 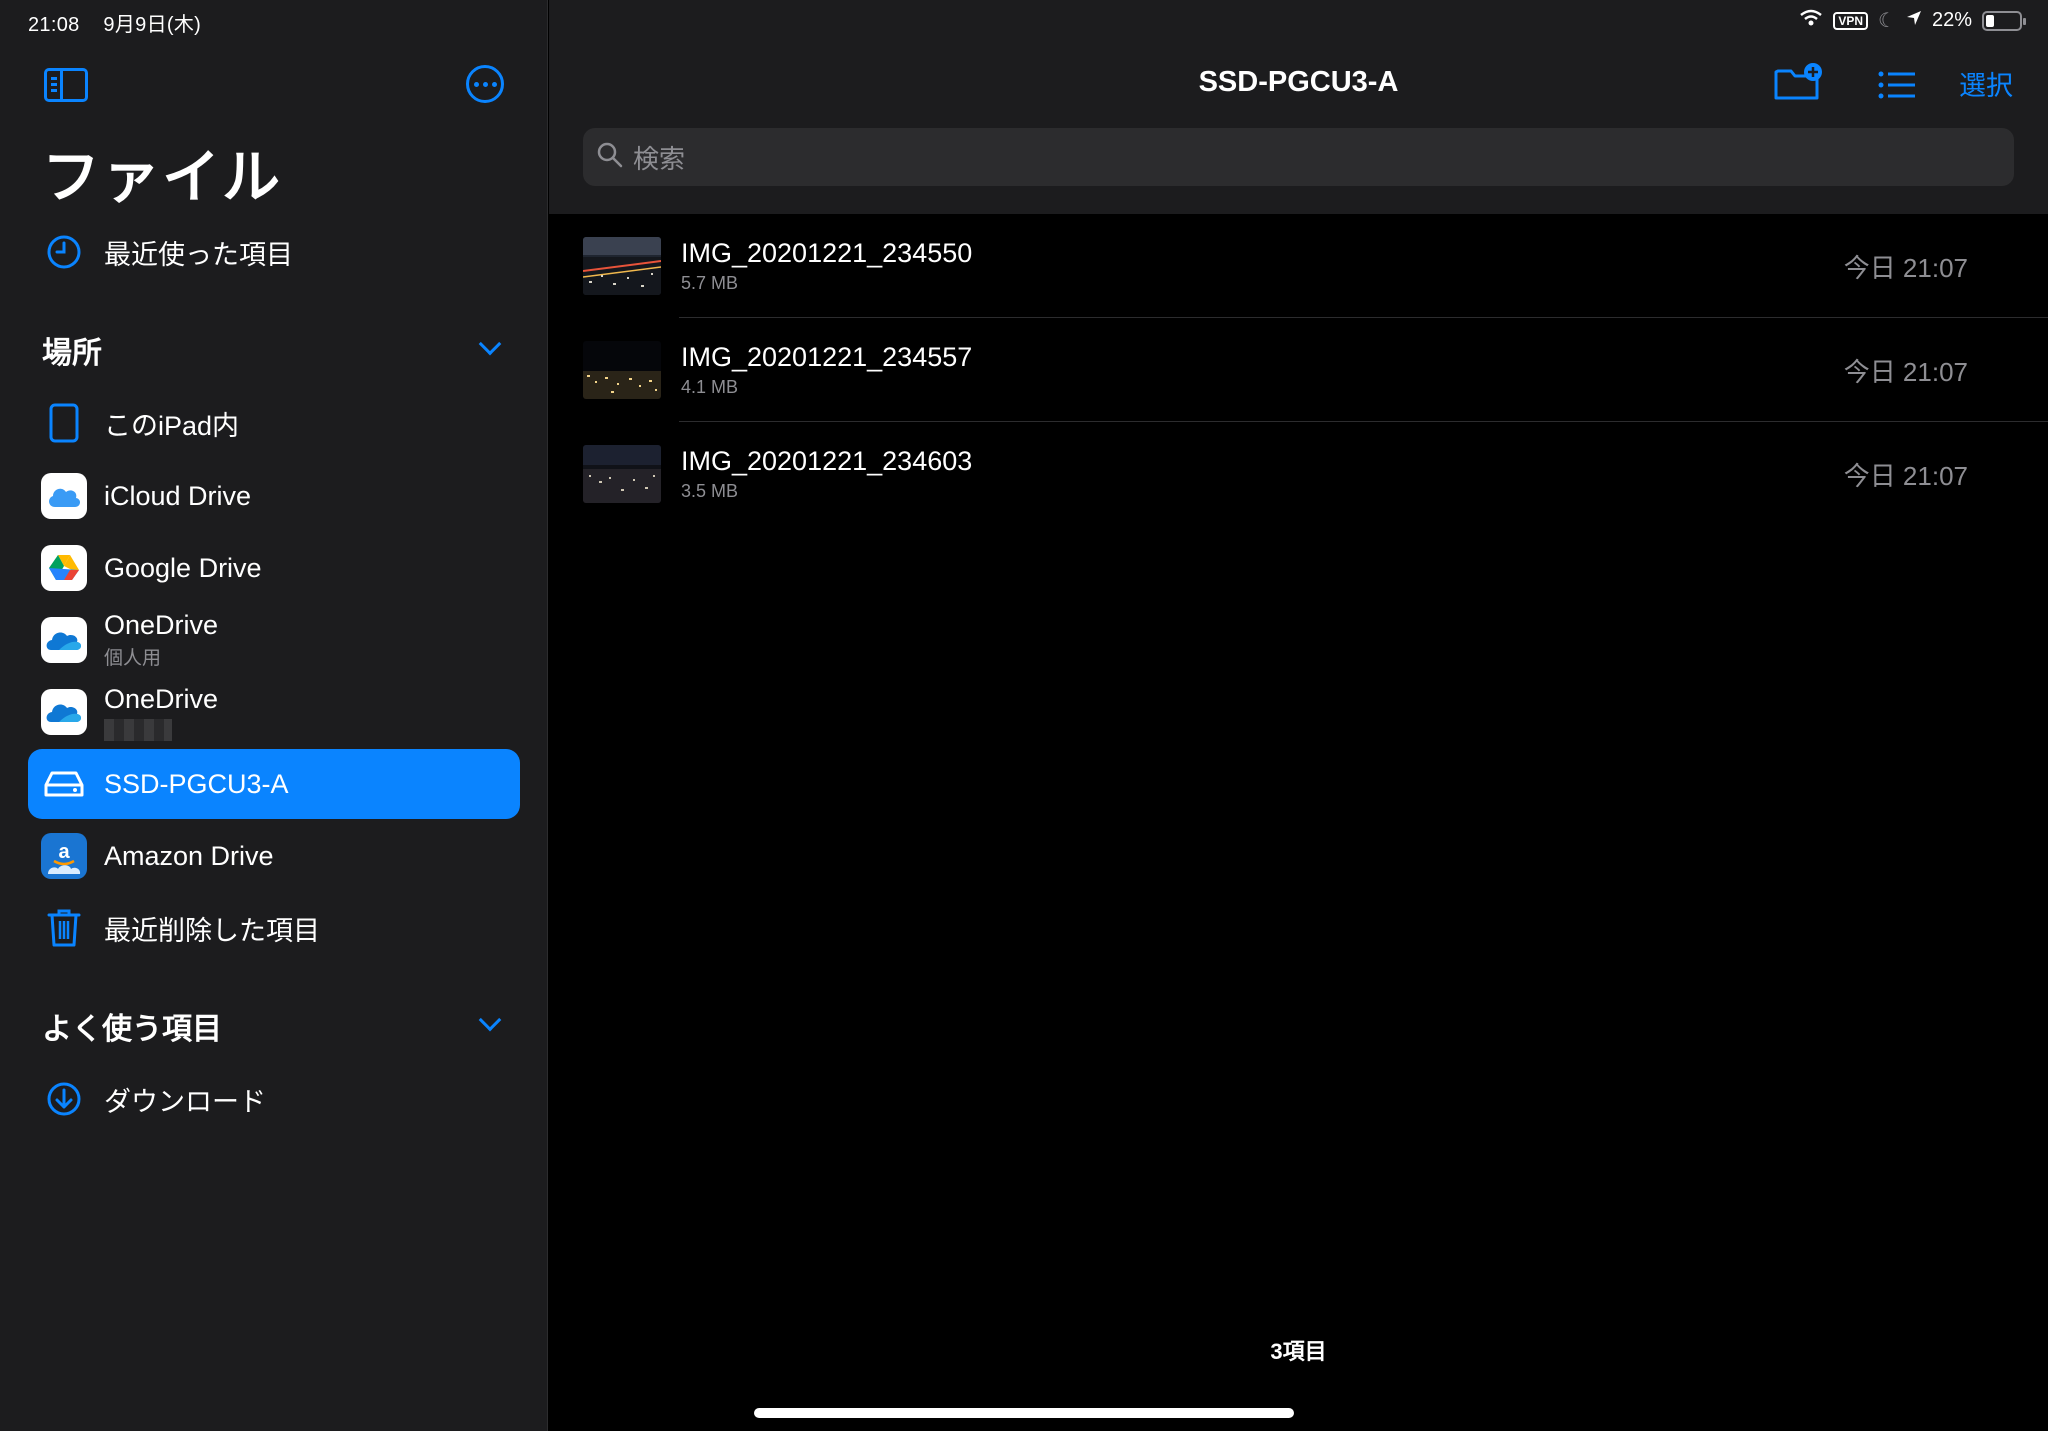 What do you see at coordinates (64, 928) in the screenshot?
I see `trash-icon` at bounding box center [64, 928].